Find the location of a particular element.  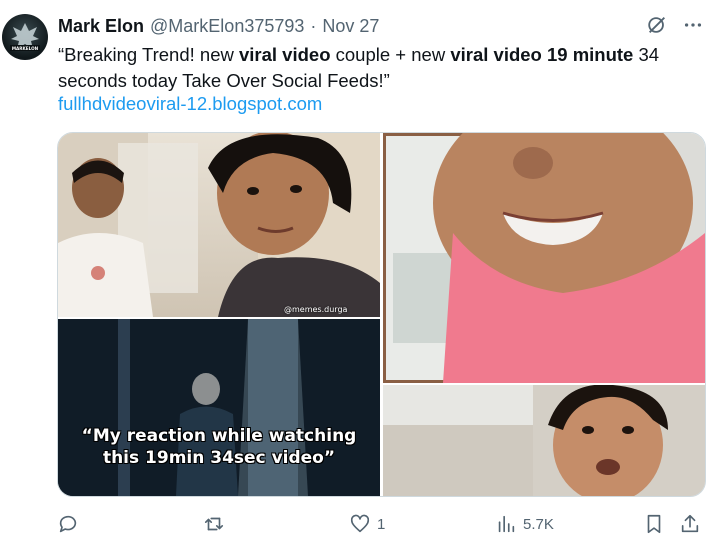

bookmark-icon is located at coordinates (654, 524).